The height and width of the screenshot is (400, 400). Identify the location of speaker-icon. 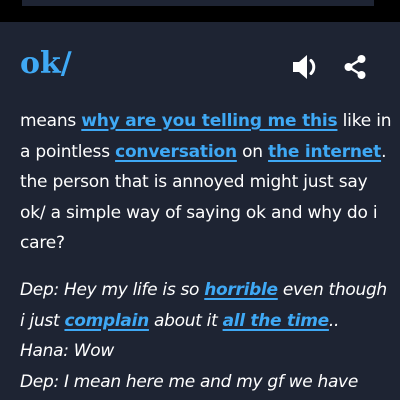
(307, 67).